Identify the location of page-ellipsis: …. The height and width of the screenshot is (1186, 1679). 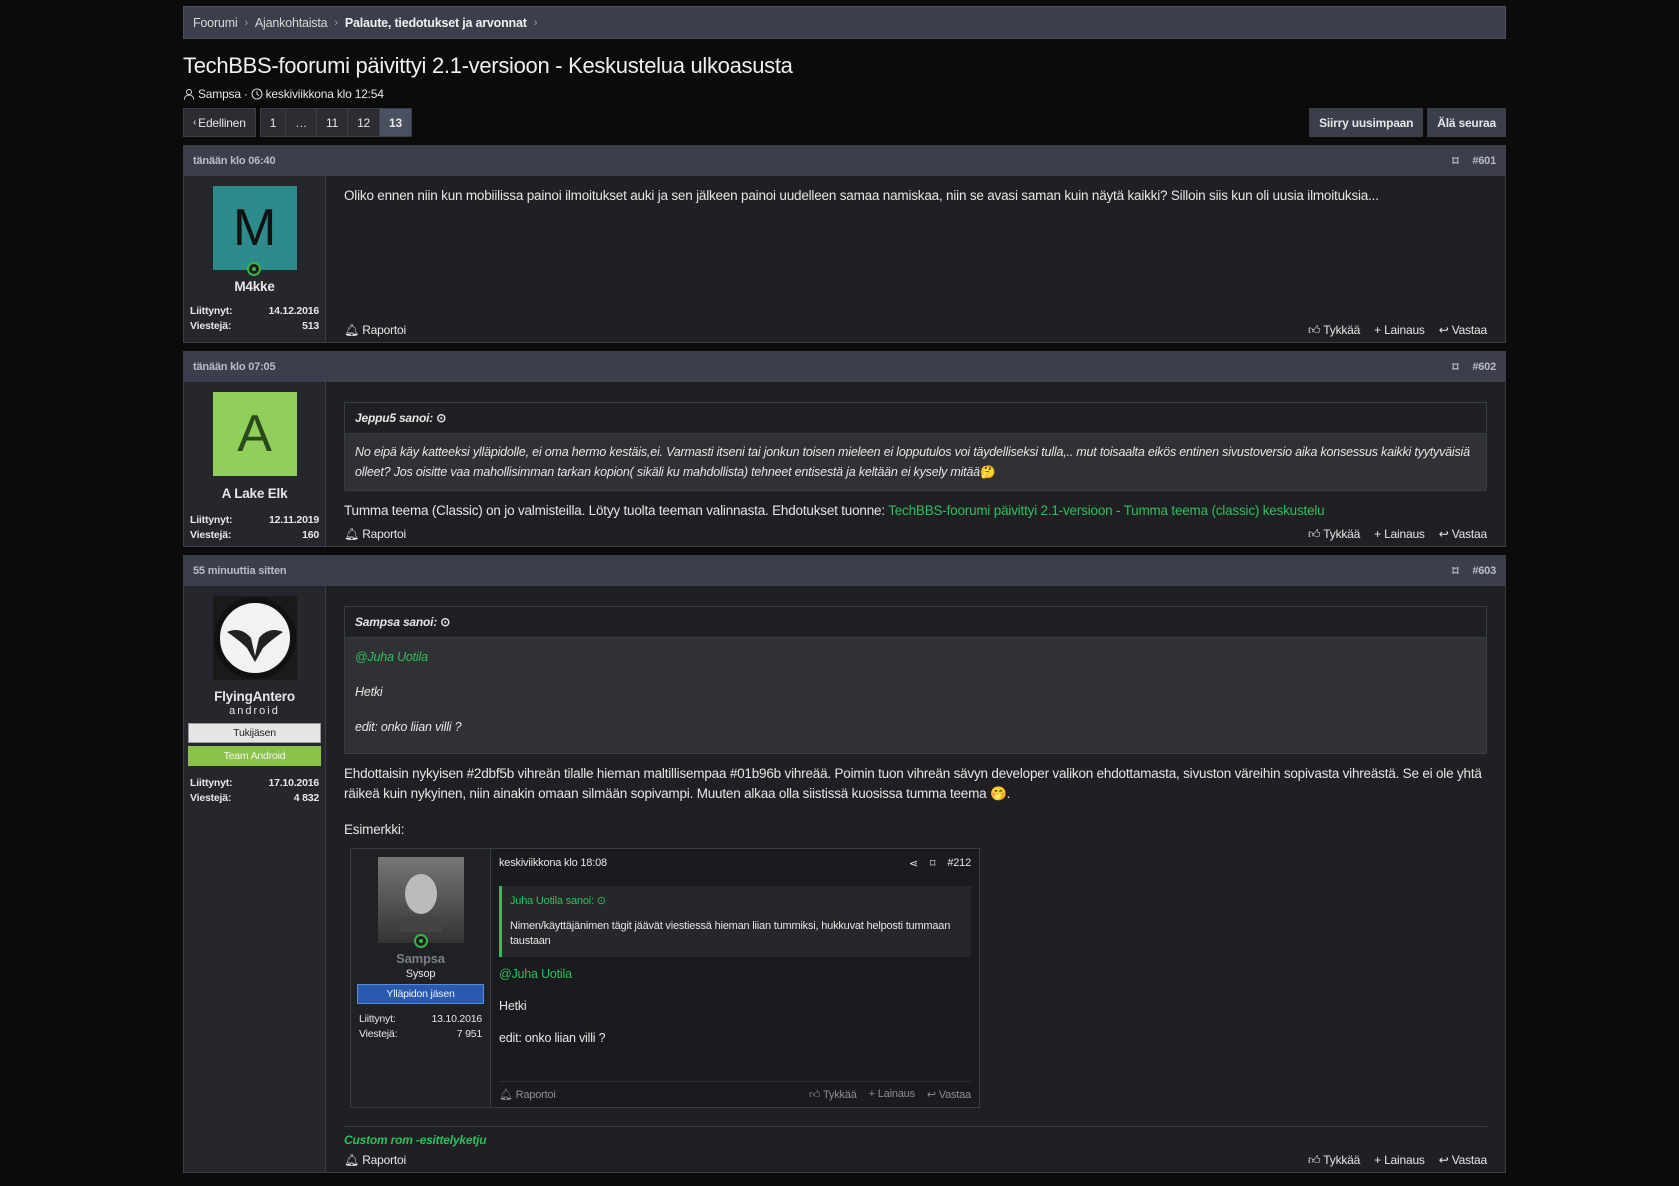
(302, 122).